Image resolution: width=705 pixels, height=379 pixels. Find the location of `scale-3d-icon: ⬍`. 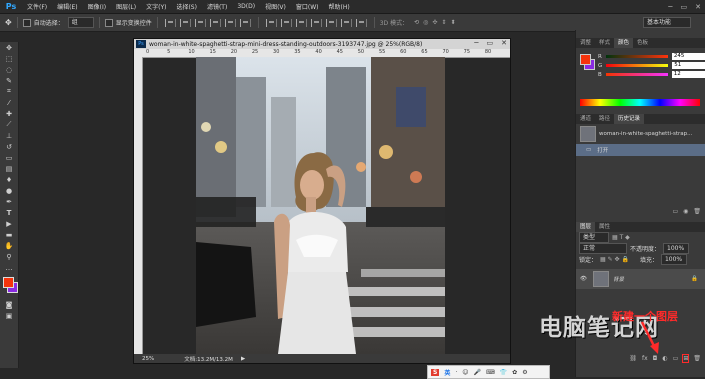

scale-3d-icon: ⬍ is located at coordinates (452, 22).